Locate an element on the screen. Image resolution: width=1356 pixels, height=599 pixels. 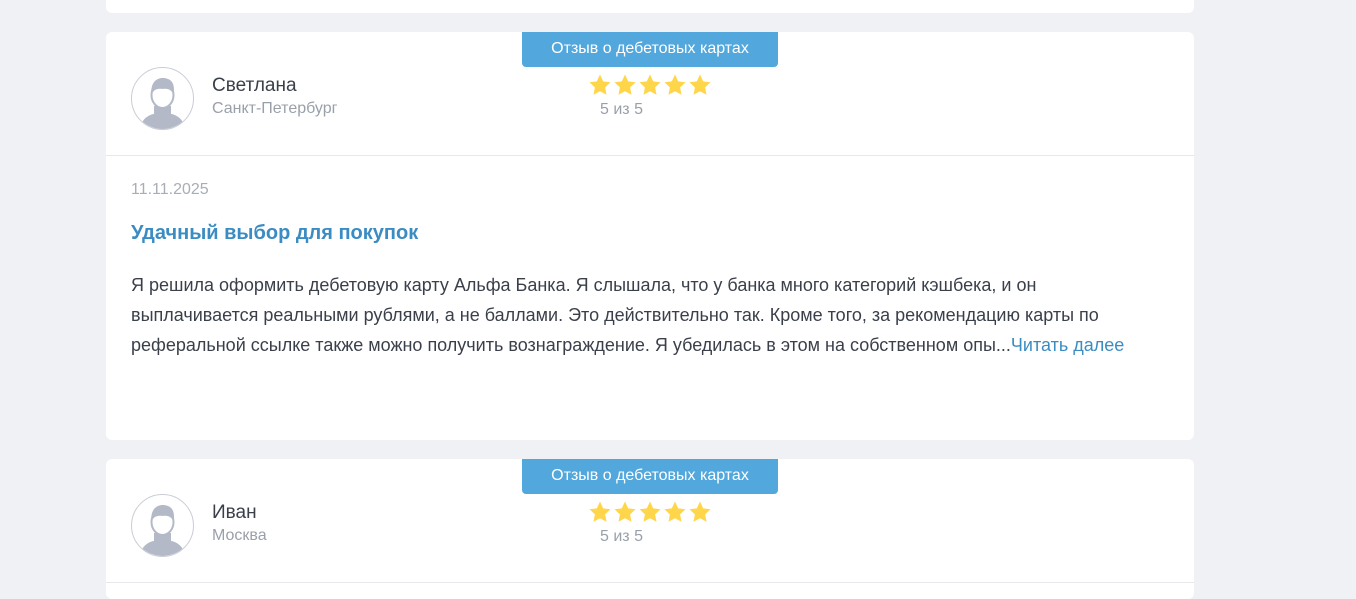
previous-review-card is located at coordinates (650, 6).